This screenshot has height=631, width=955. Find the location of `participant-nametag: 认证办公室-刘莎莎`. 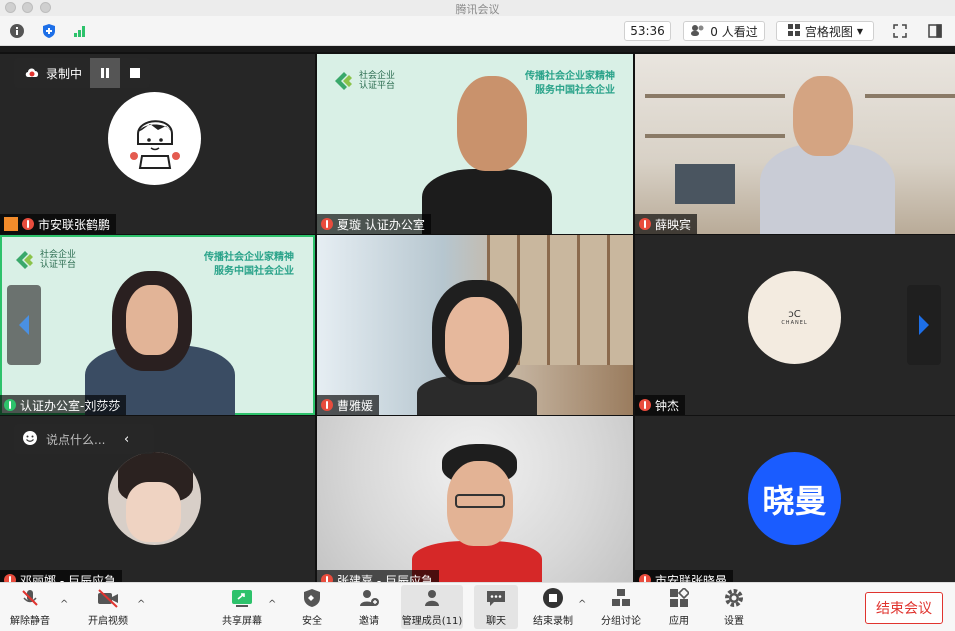

participant-nametag: 认证办公室-刘莎莎 is located at coordinates (63, 405).